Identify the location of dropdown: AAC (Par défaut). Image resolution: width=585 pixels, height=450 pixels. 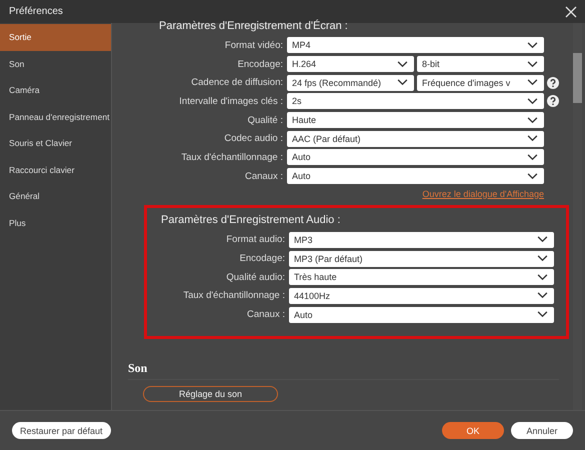
(415, 138).